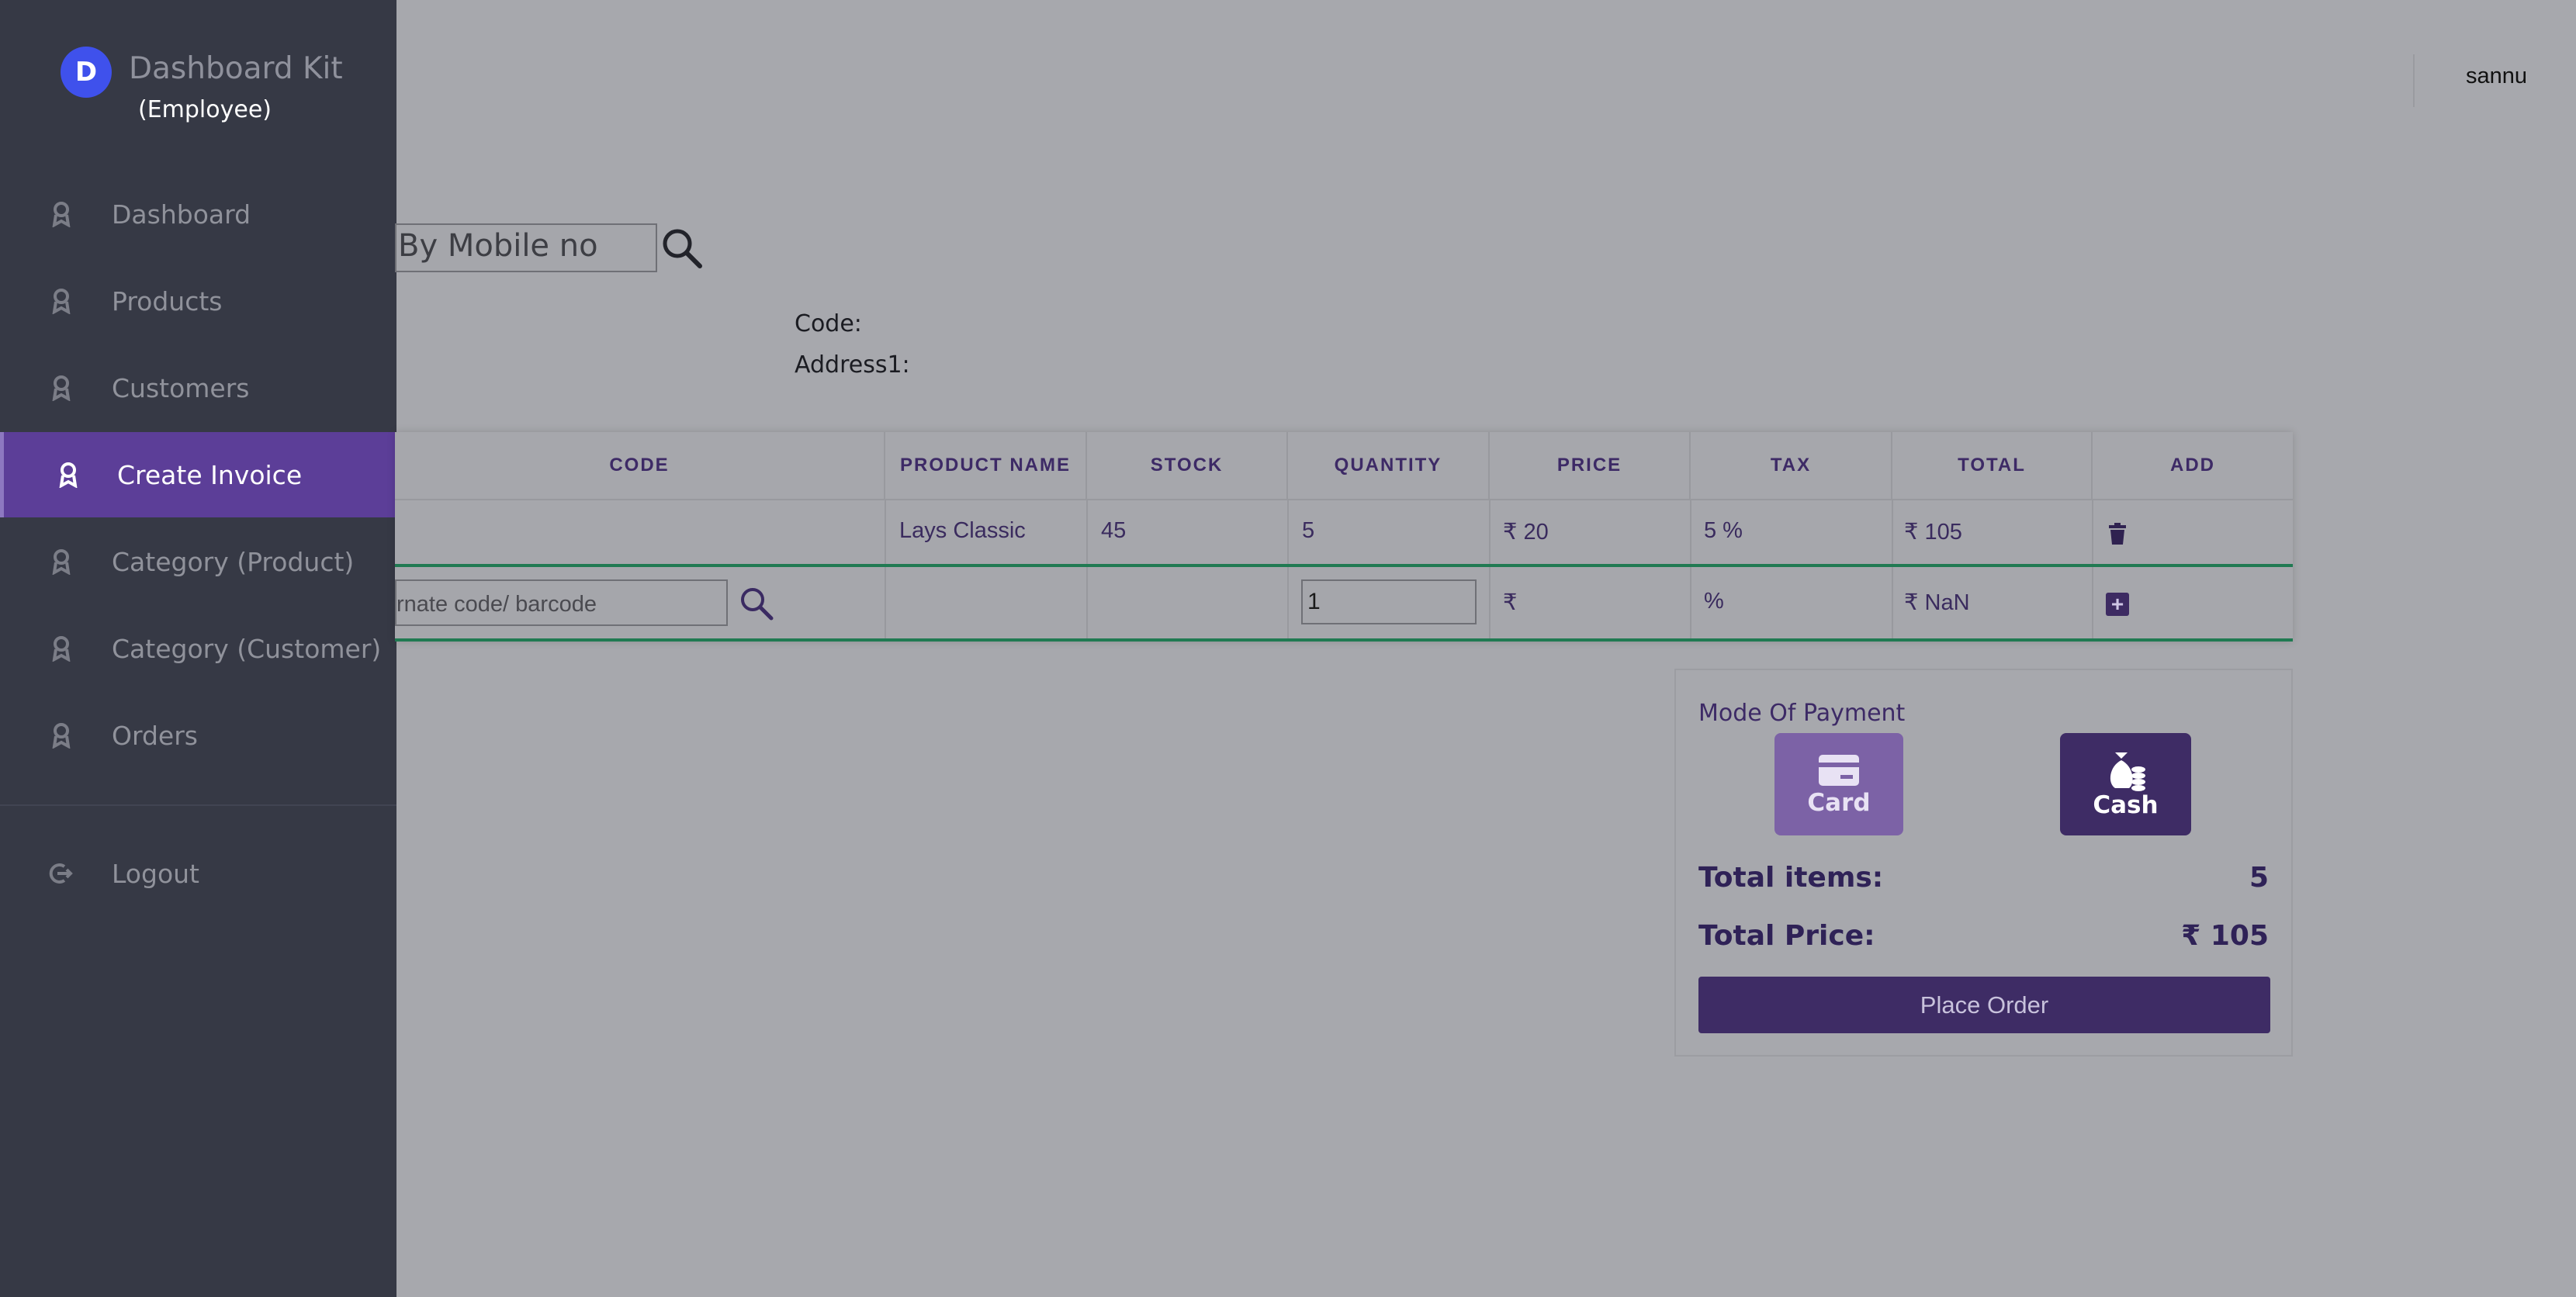 This screenshot has height=1297, width=2576. I want to click on card-payment-button: Card, so click(1838, 784).